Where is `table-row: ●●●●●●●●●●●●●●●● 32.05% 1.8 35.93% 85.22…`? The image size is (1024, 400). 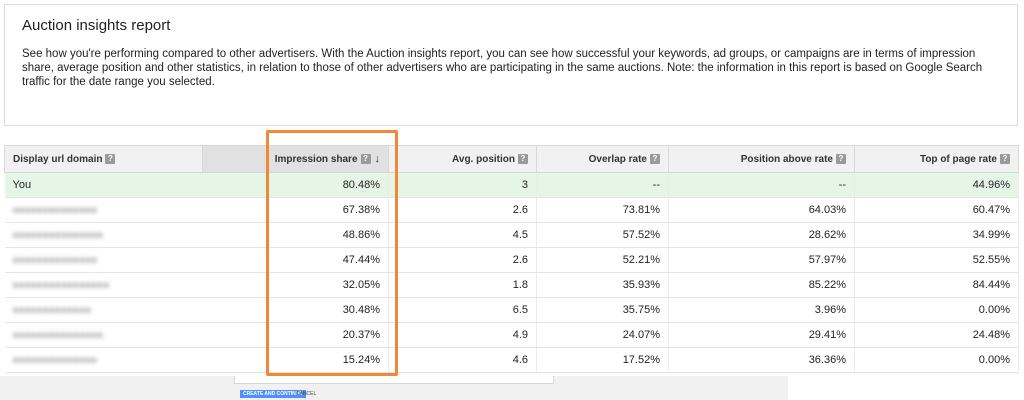 table-row: ●●●●●●●●●●●●●●●● 32.05% 1.8 35.93% 85.22… is located at coordinates (511, 285).